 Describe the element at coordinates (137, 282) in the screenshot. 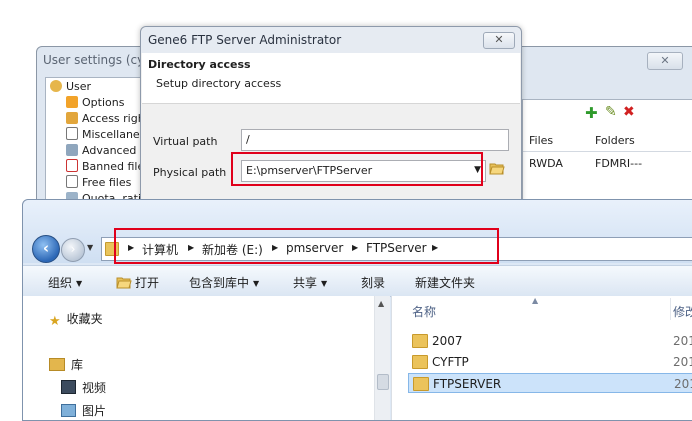

I see `open-button: 打开` at that location.